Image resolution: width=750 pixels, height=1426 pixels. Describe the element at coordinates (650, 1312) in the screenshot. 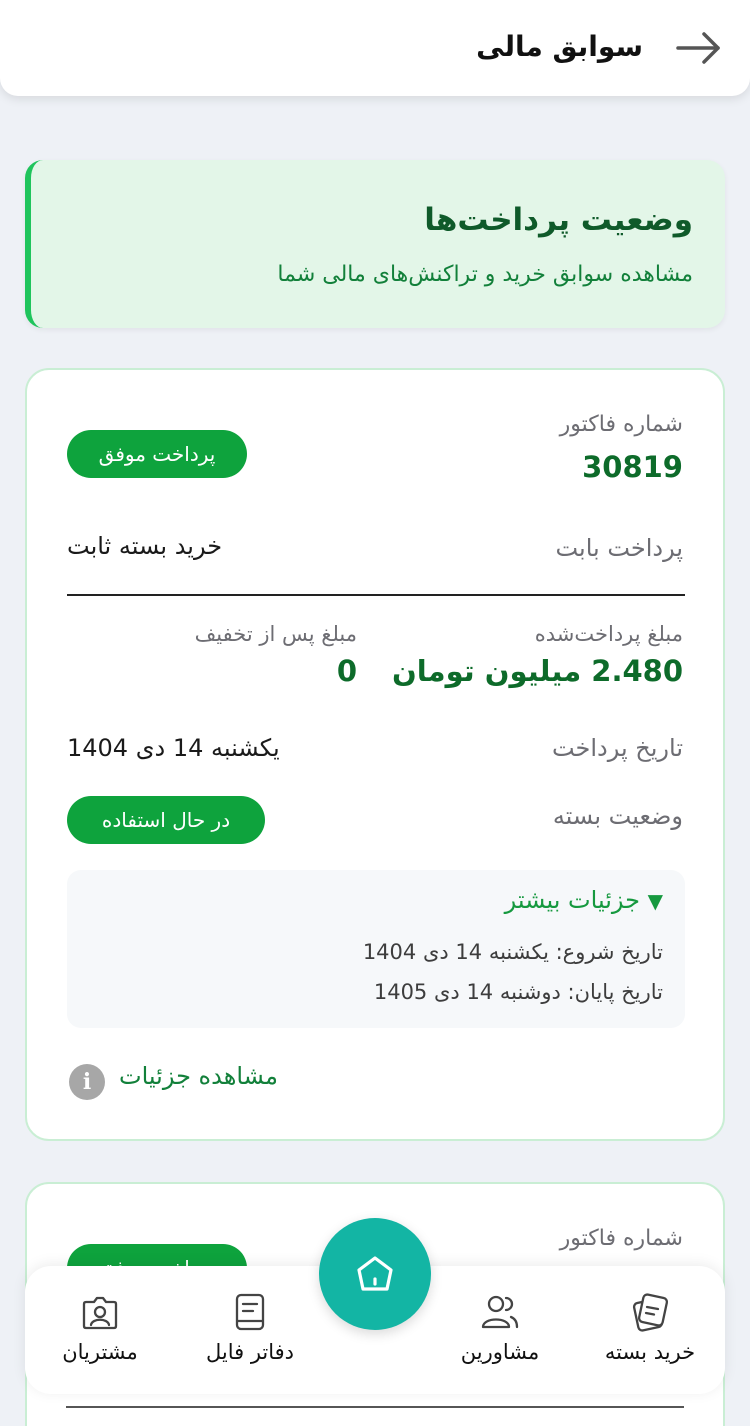

I see `package-card-icon` at that location.